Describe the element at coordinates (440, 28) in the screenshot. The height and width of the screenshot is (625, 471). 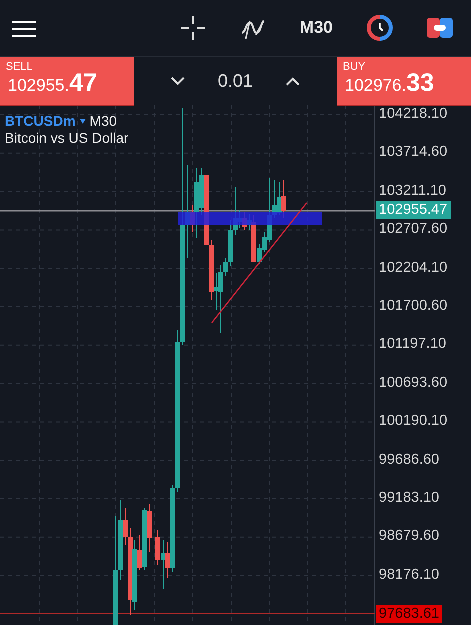
I see `toggle-icon` at that location.